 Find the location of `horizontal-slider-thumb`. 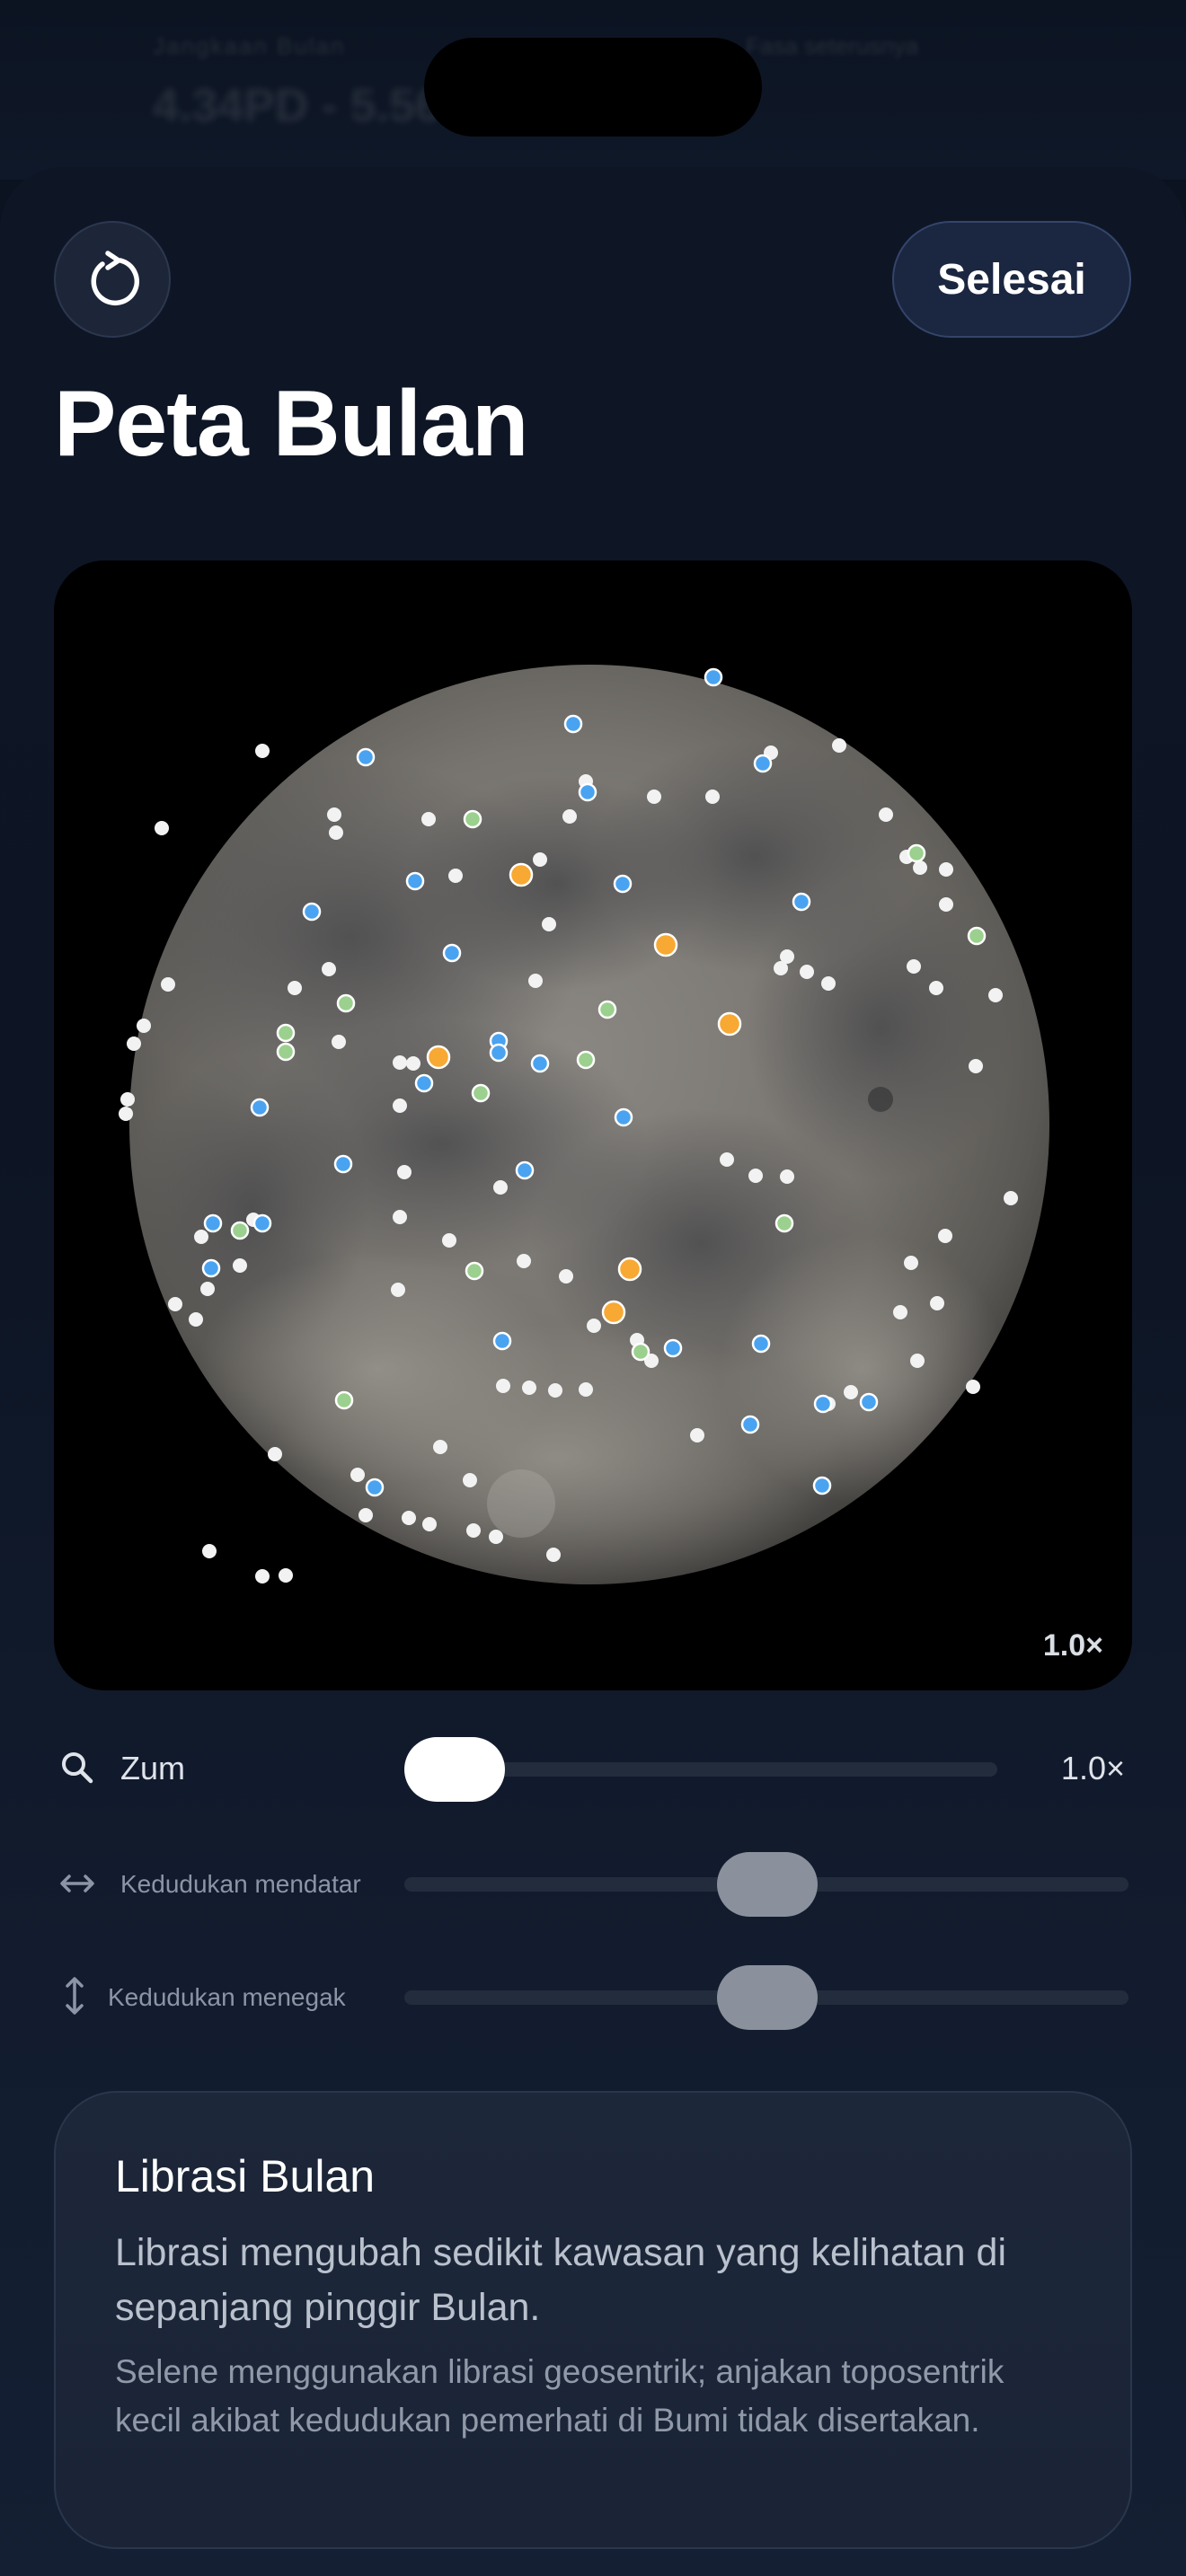

horizontal-slider-thumb is located at coordinates (767, 1884).